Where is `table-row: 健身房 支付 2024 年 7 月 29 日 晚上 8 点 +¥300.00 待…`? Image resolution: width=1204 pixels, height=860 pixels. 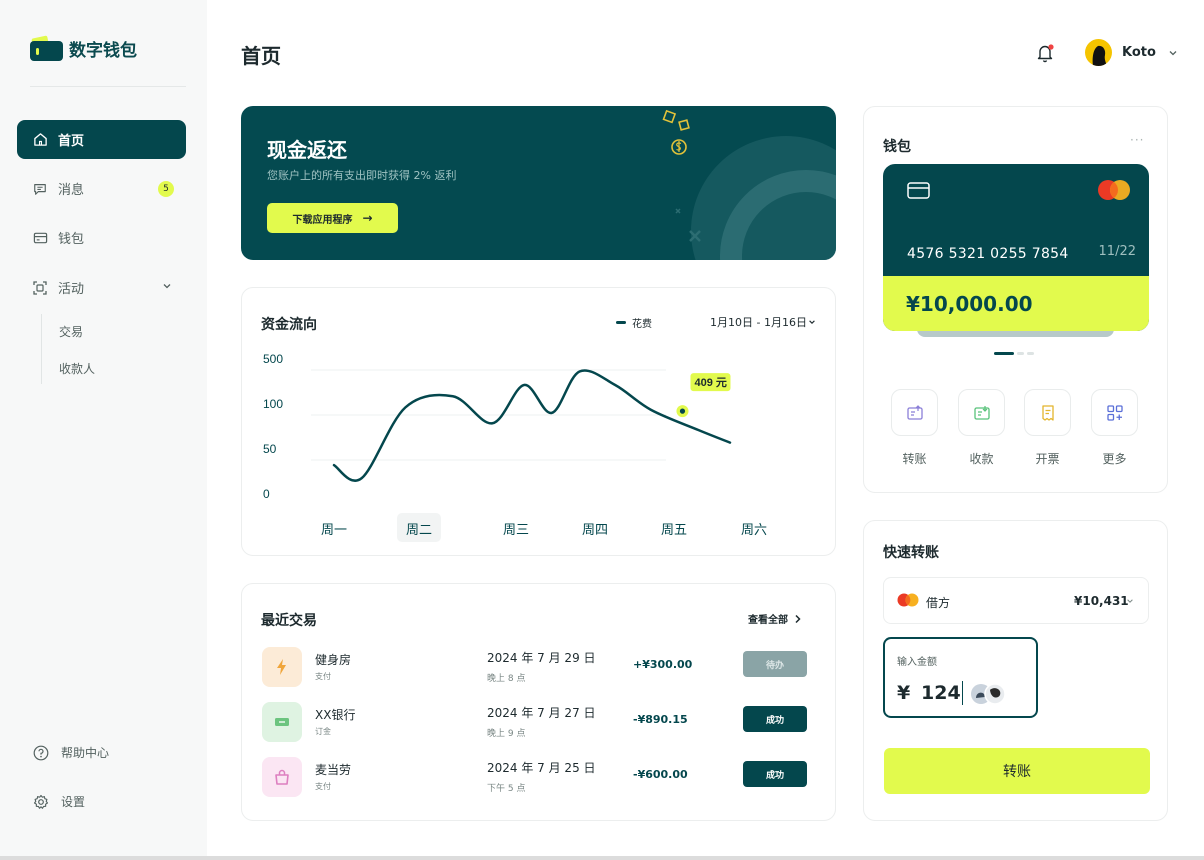 table-row: 健身房 支付 2024 年 7 月 29 日 晚上 8 点 +¥300.00 待… is located at coordinates (534, 668).